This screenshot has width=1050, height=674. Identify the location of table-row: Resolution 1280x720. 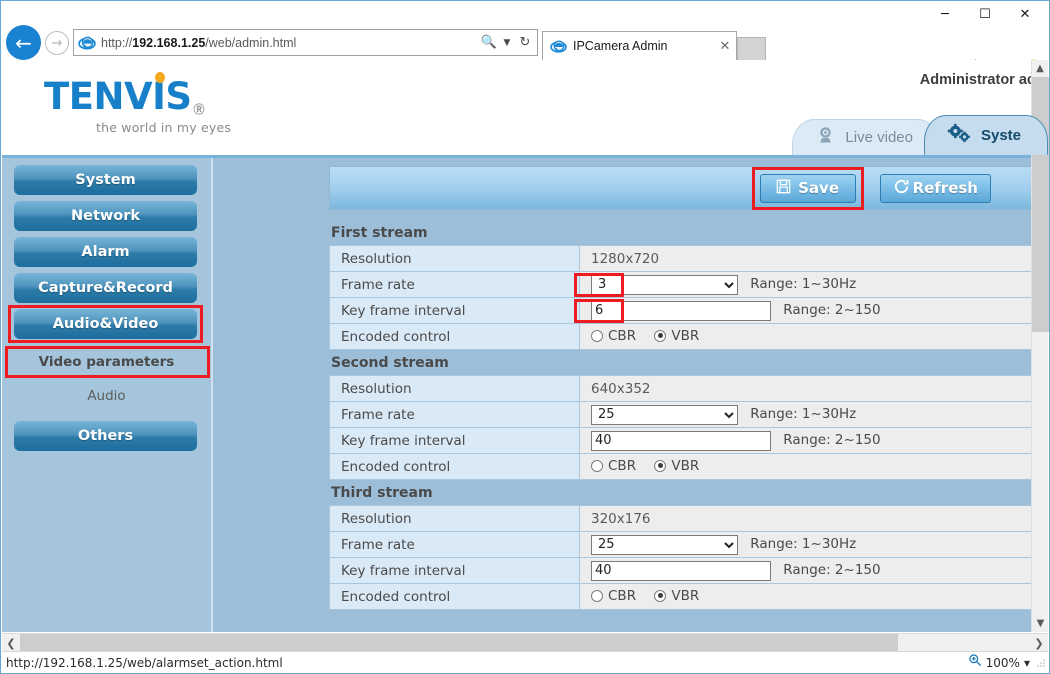
(682, 258).